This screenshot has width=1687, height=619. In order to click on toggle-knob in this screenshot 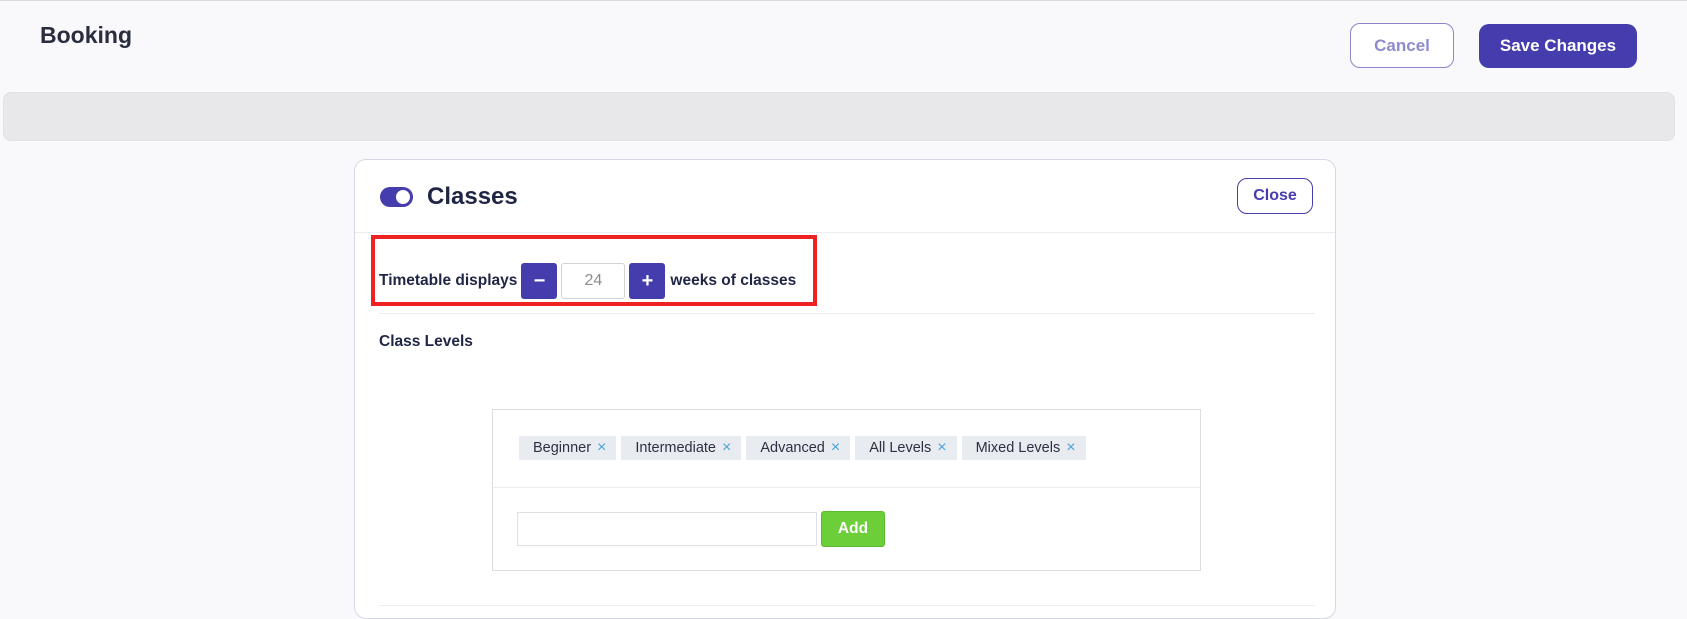, I will do `click(403, 197)`.